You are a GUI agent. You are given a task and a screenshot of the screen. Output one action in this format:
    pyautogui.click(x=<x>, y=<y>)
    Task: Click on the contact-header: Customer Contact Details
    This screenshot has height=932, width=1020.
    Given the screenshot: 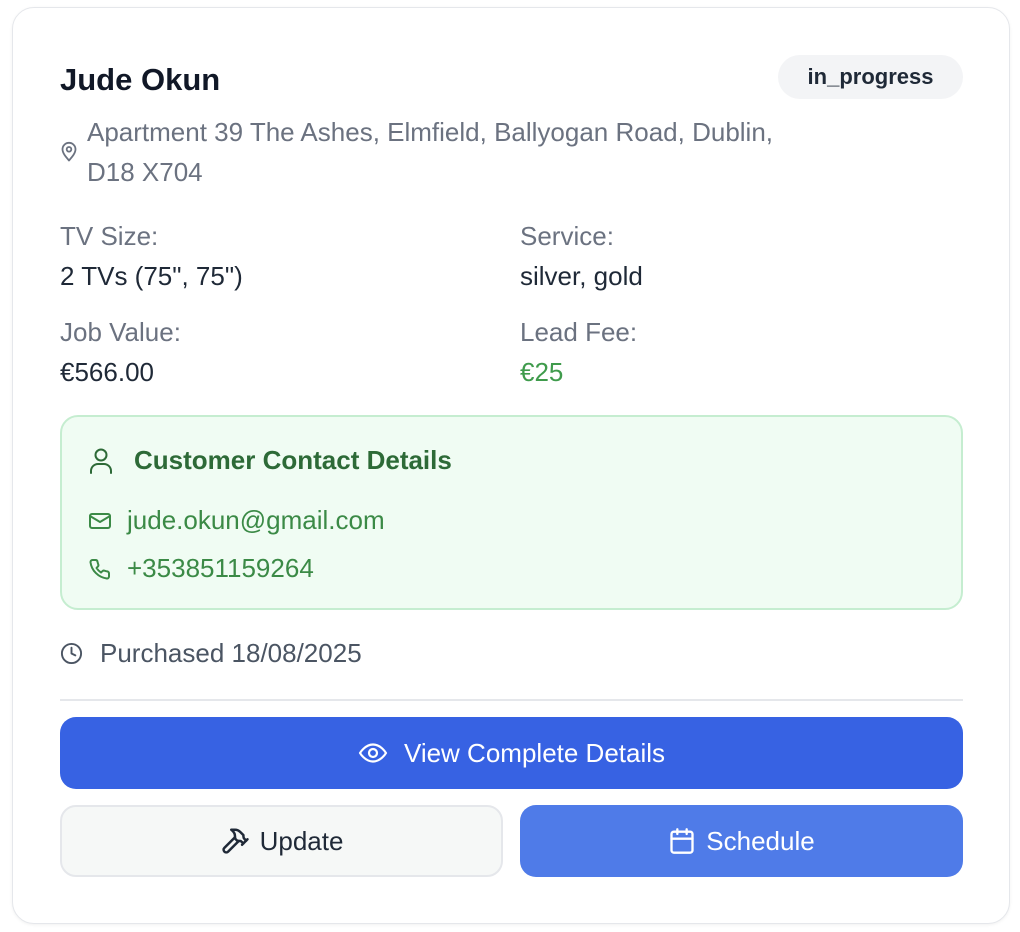 What is the action you would take?
    pyautogui.click(x=270, y=460)
    